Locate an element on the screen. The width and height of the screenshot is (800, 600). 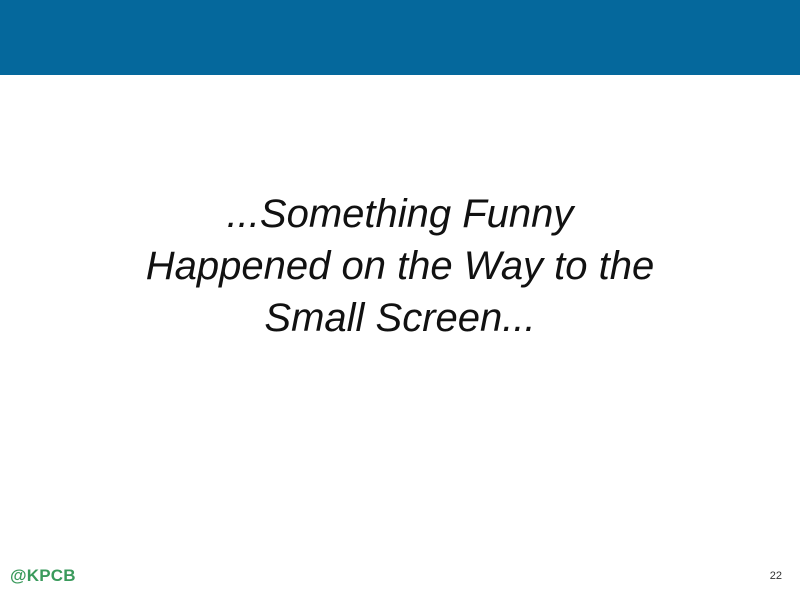
title-line-2: Happened on the Way to the is located at coordinates (400, 266).